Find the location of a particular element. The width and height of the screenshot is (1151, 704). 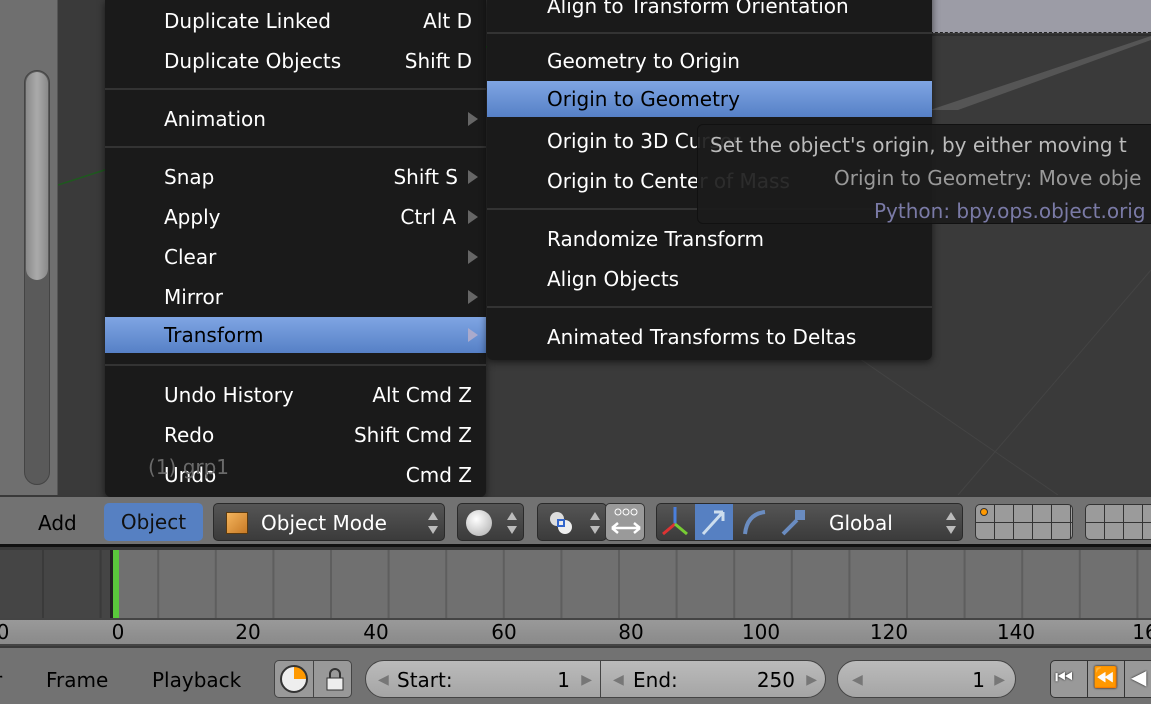

jump-to-start-icon: ⏮ is located at coordinates (1064, 677).